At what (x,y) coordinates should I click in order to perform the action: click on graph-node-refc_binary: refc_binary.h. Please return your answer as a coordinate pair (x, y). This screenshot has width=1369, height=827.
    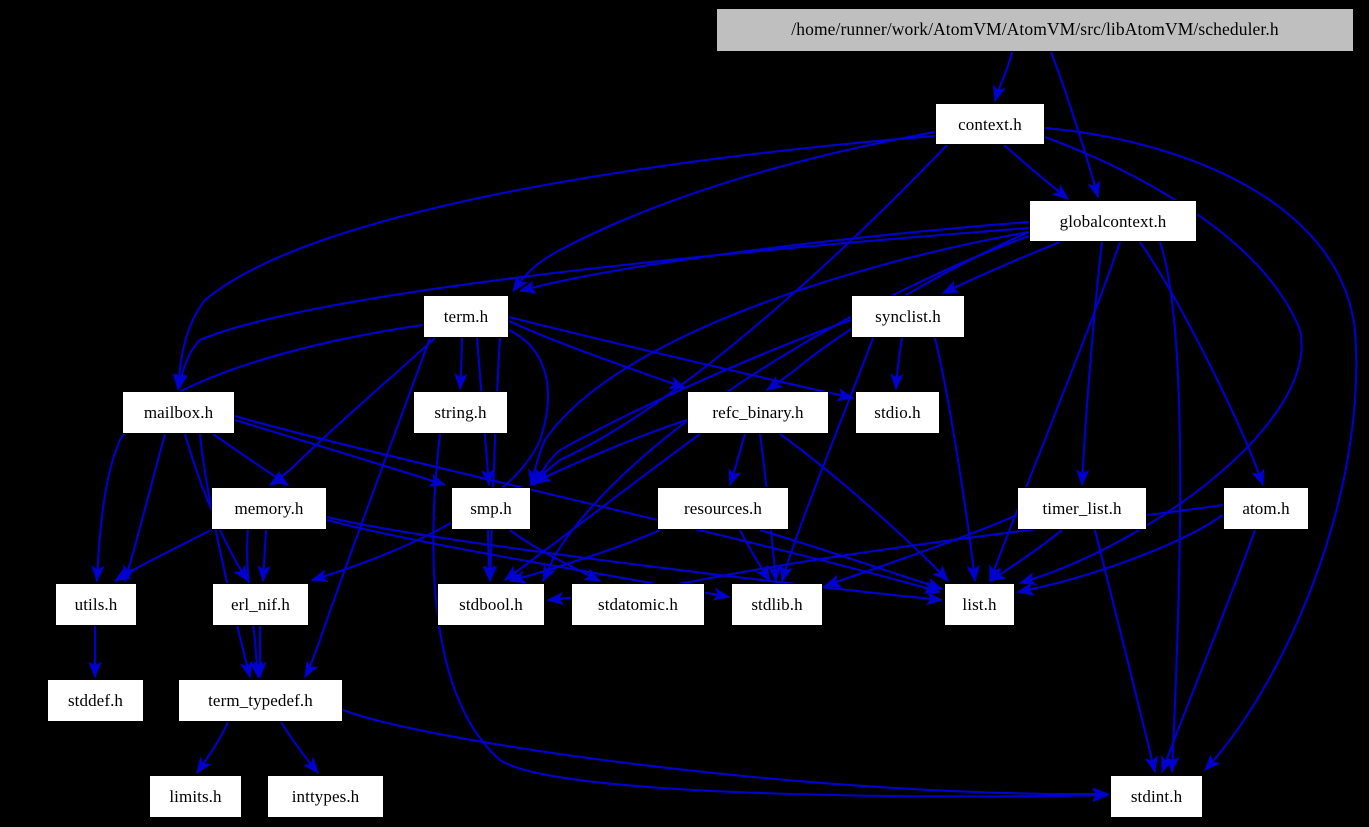
    Looking at the image, I should click on (758, 412).